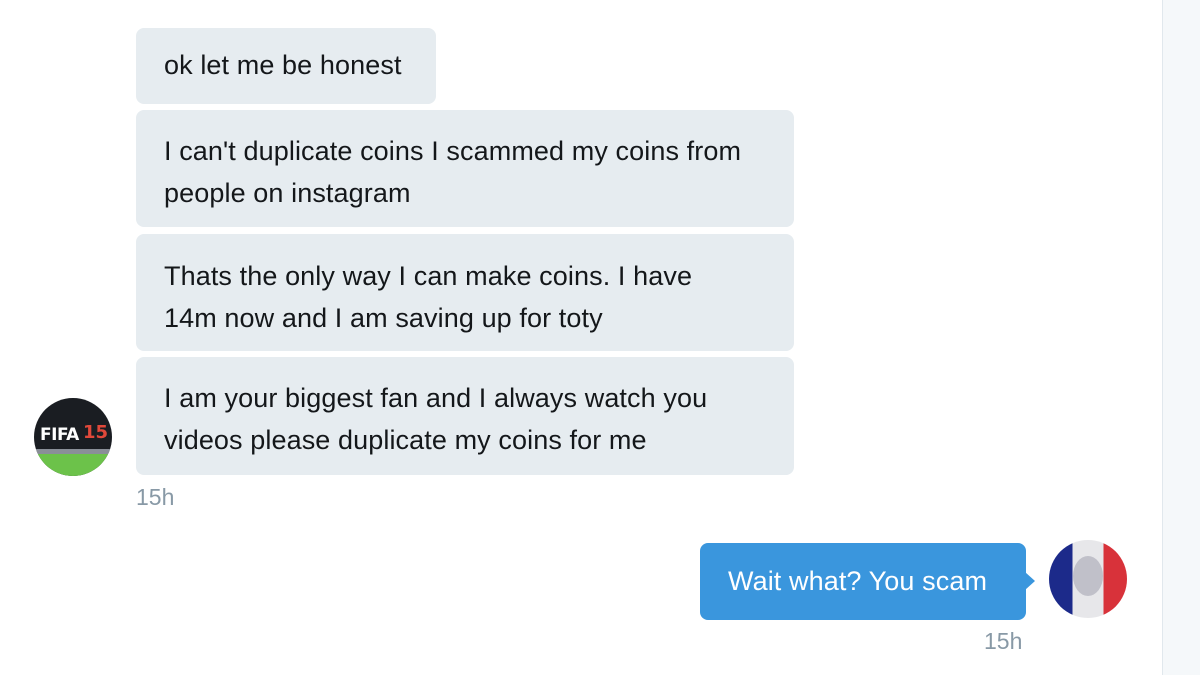 The height and width of the screenshot is (675, 1200). I want to click on avatar-logo-number: 15, so click(96, 432).